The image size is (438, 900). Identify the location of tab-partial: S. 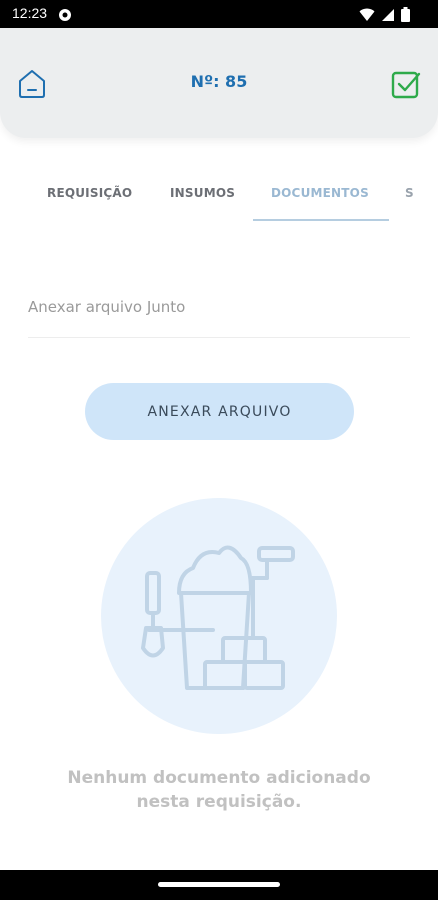
(411, 193).